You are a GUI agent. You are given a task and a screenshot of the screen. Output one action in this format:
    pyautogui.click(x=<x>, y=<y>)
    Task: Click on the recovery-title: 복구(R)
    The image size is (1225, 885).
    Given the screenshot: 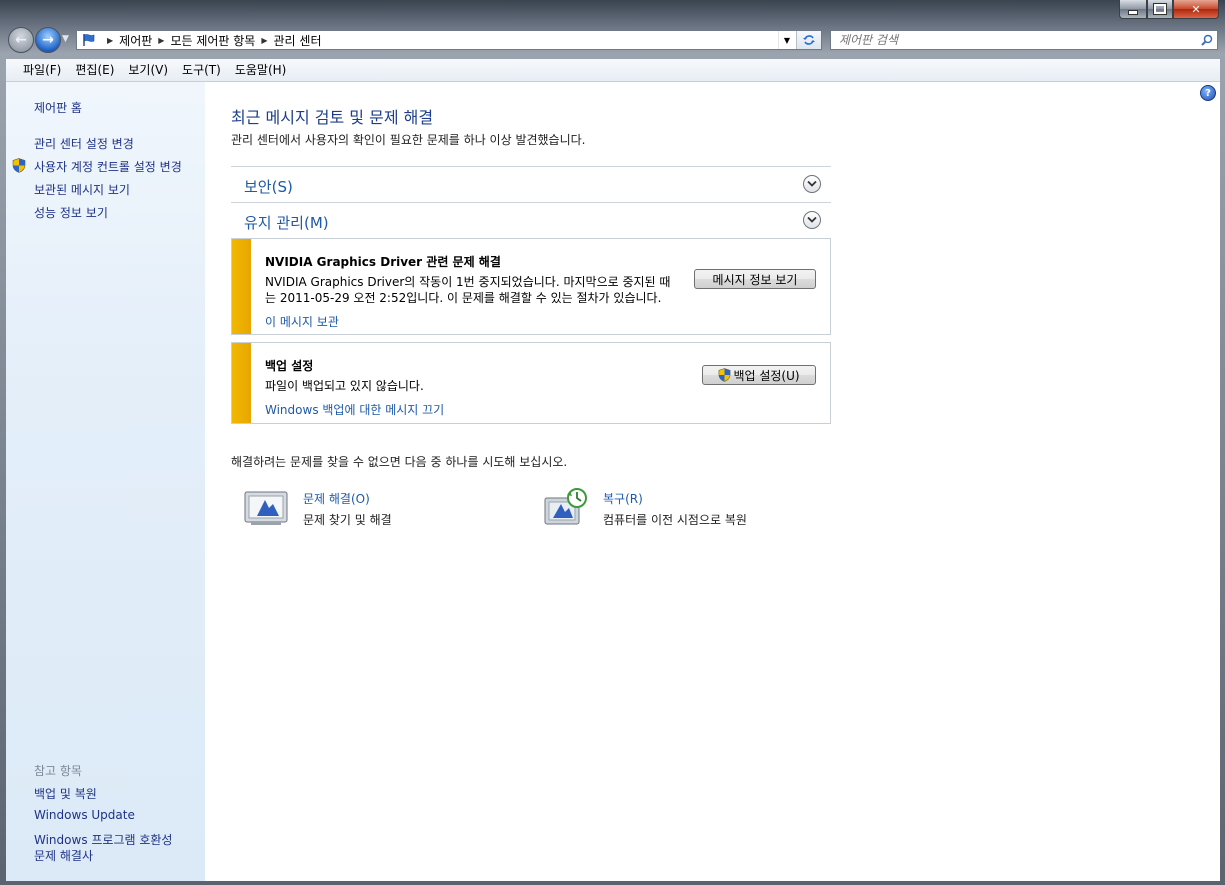 What is the action you would take?
    pyautogui.click(x=675, y=498)
    